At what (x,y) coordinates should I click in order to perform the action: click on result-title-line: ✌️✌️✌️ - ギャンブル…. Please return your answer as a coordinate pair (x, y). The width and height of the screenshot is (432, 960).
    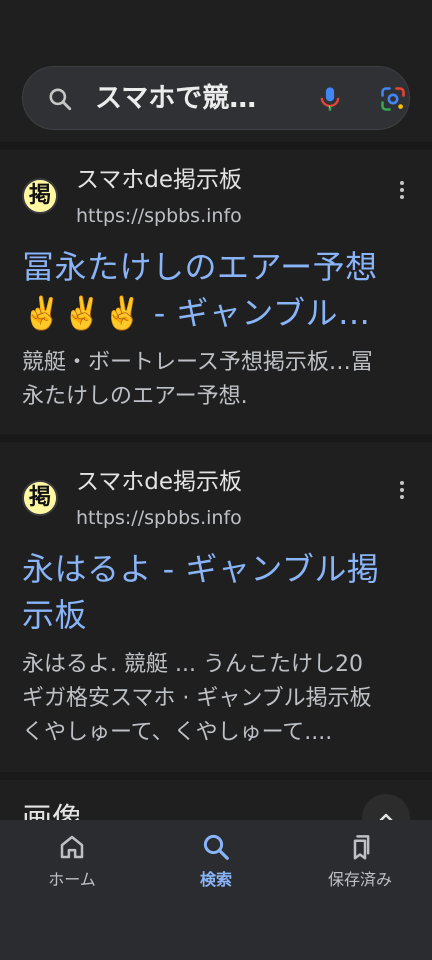
    Looking at the image, I should click on (219, 313).